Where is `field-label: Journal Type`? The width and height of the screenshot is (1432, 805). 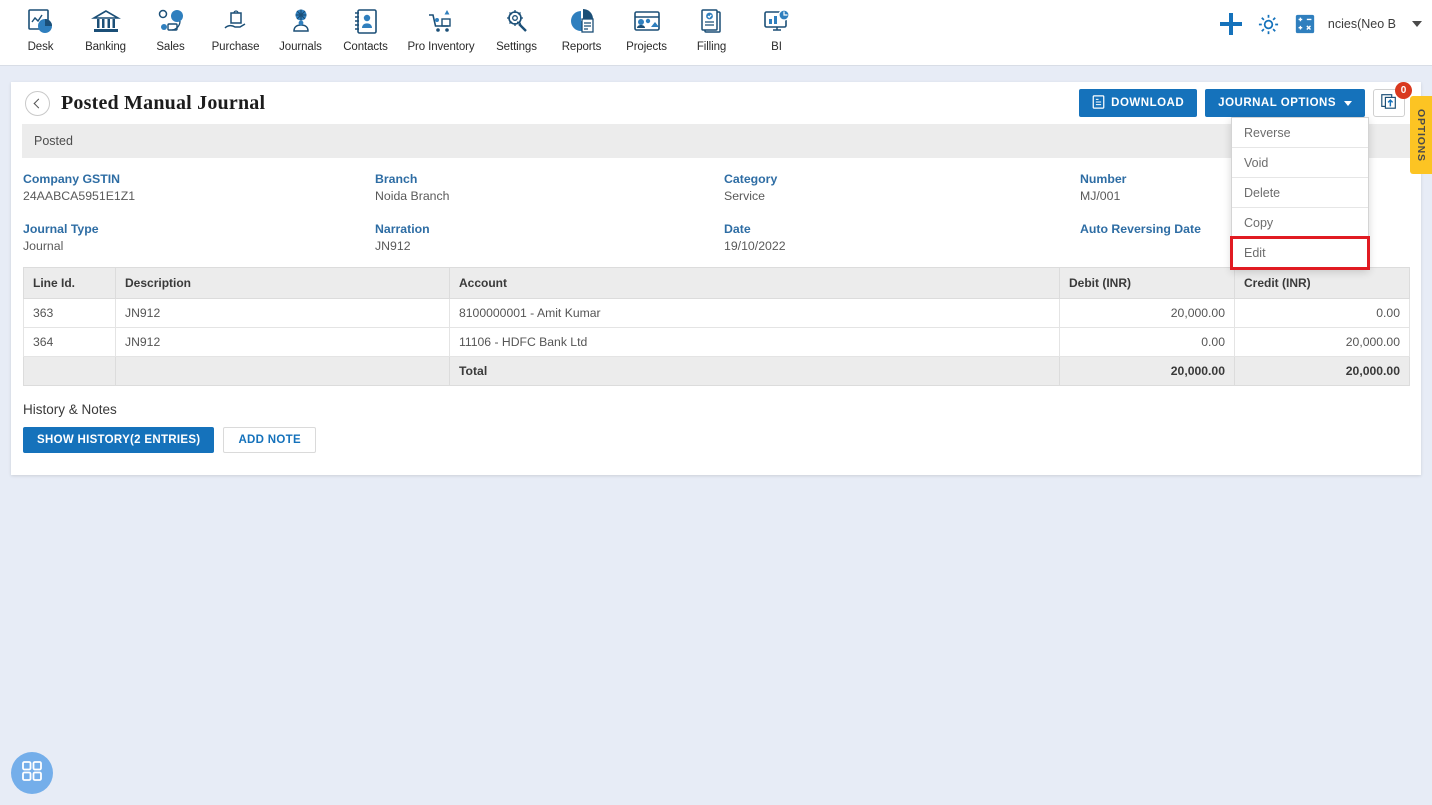 field-label: Journal Type is located at coordinates (61, 229).